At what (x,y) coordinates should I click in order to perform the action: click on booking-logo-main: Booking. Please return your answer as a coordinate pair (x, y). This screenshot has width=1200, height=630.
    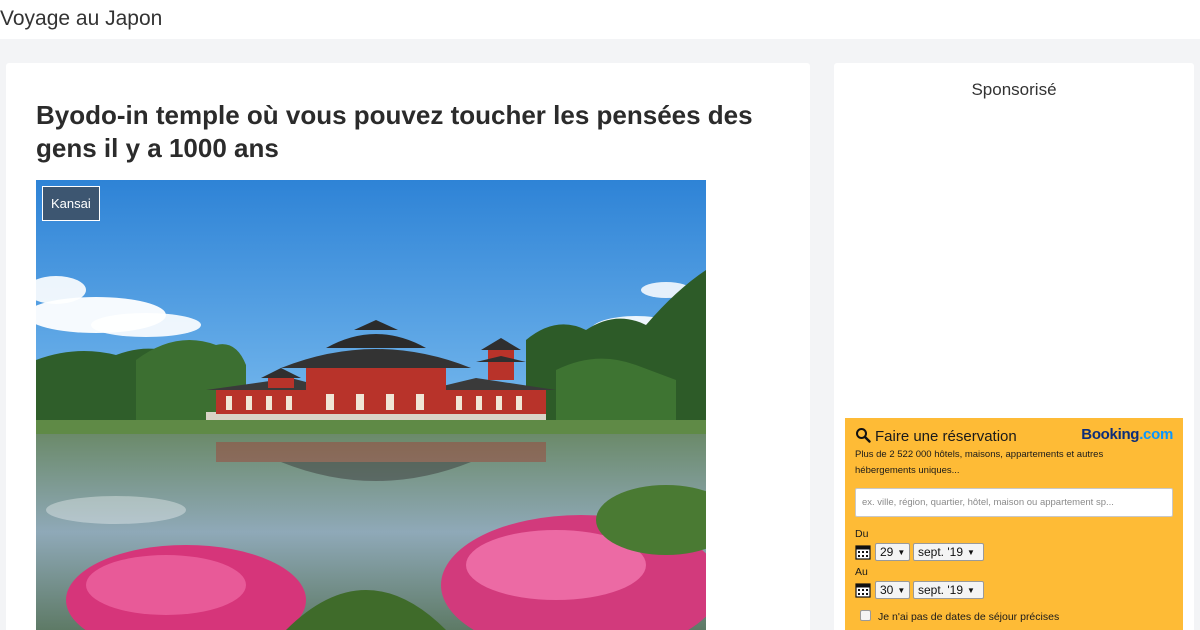
    Looking at the image, I should click on (1110, 434).